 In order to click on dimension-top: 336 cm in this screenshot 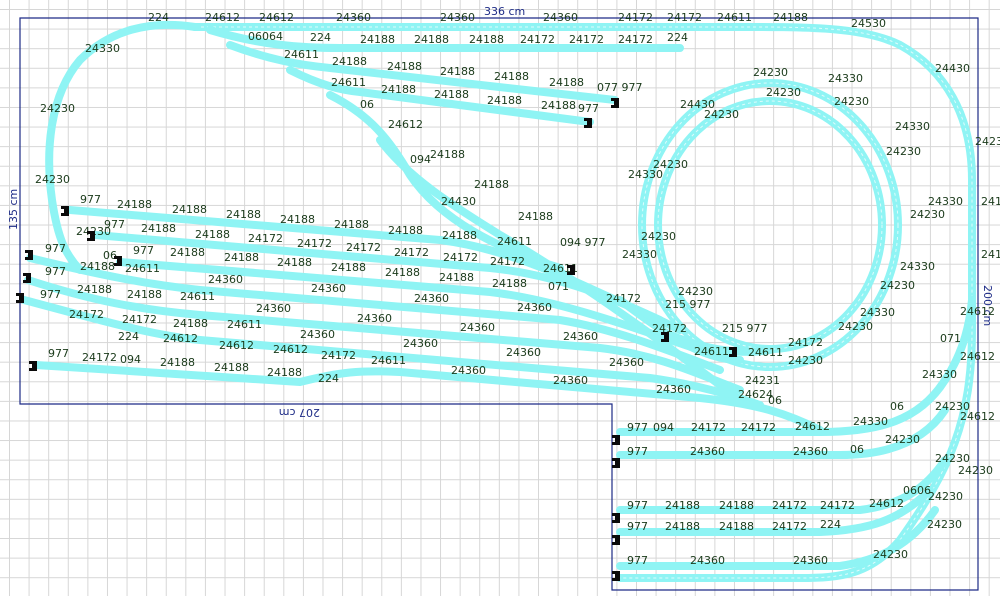, I will do `click(504, 11)`.